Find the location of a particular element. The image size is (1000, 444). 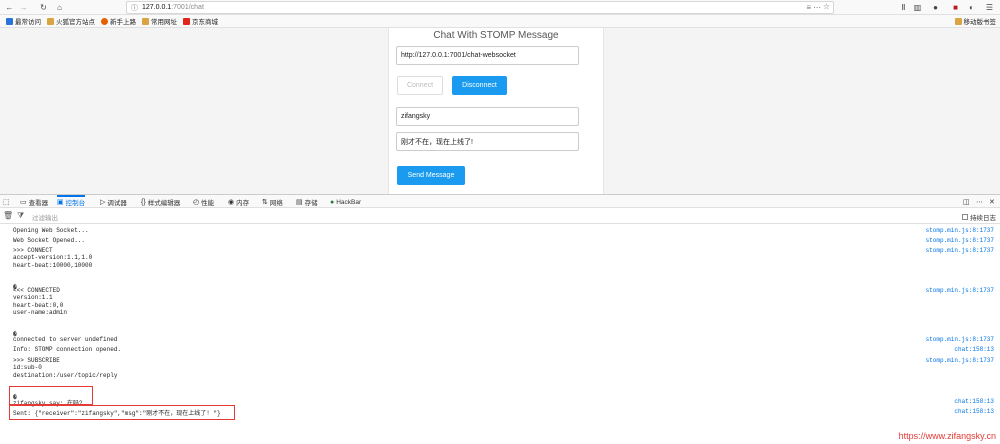

home-icon: ⌂ is located at coordinates (59, 7).